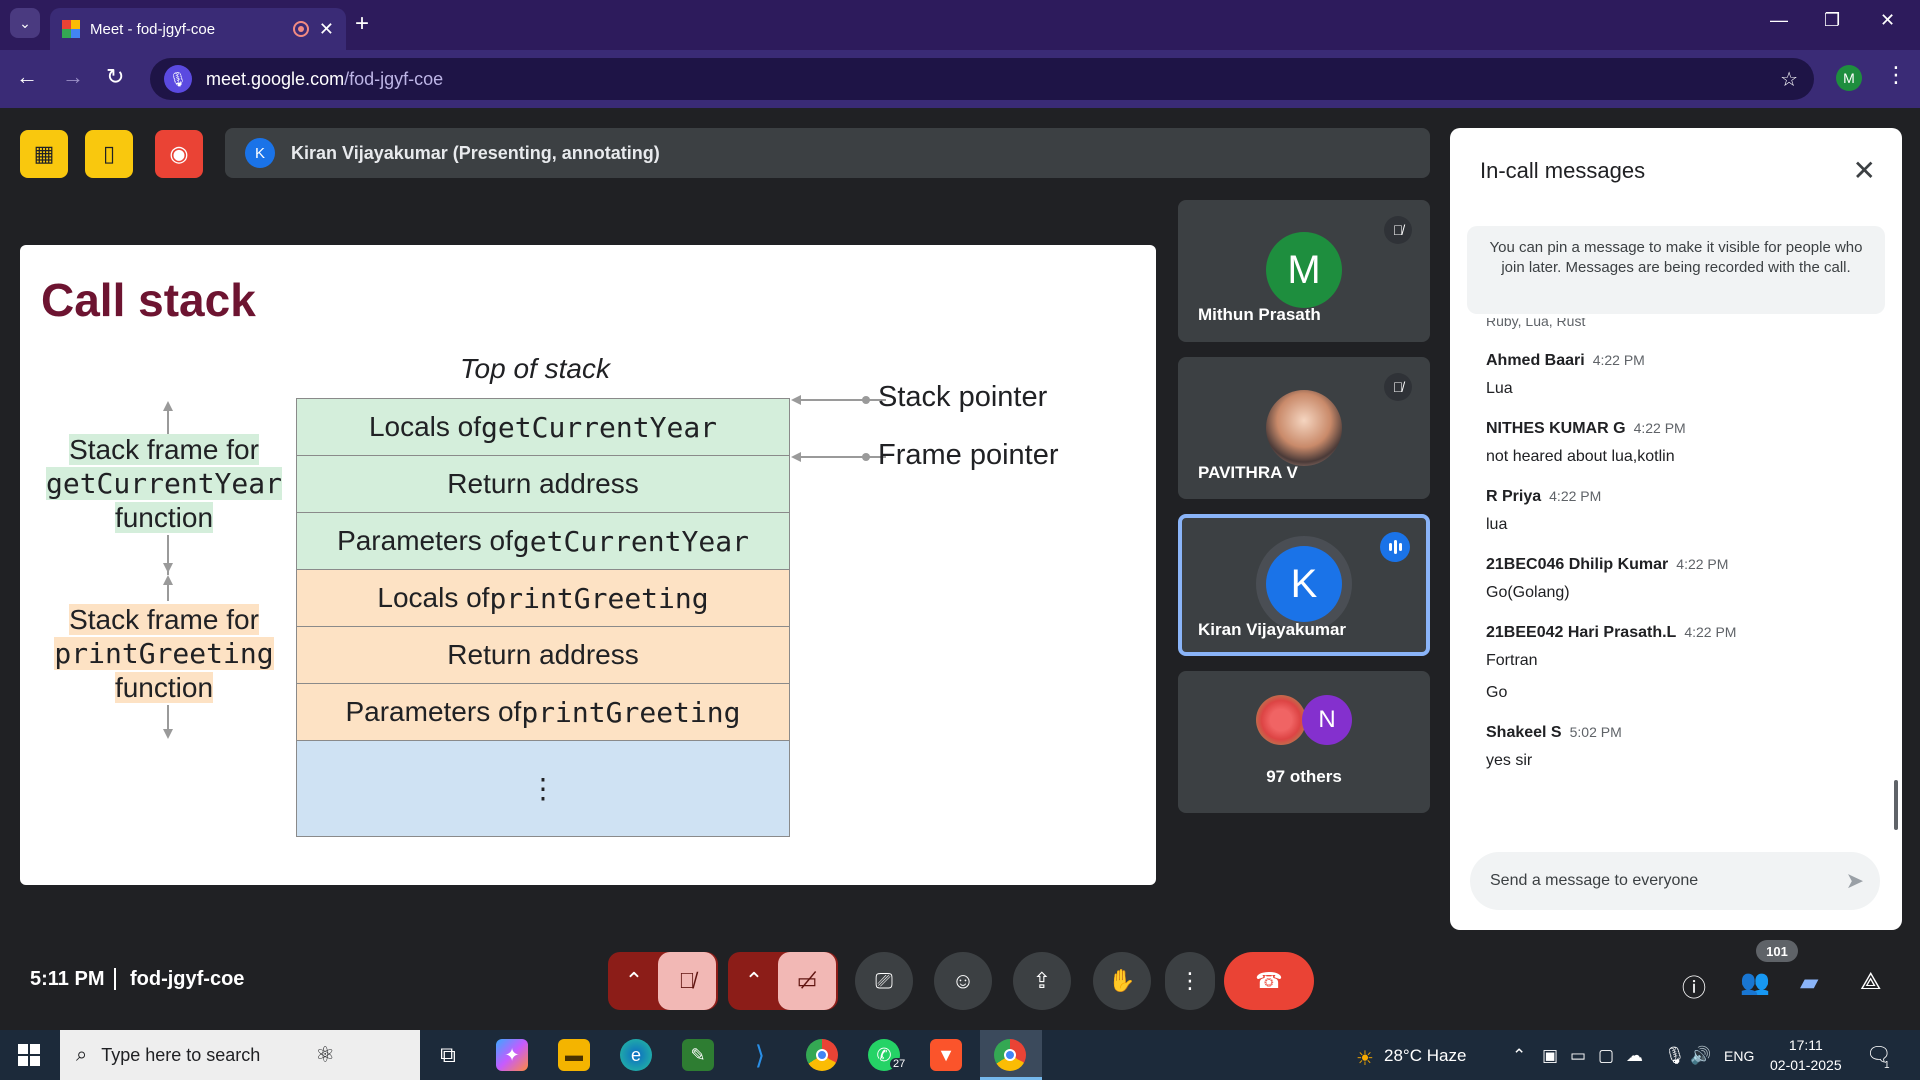 This screenshot has height=1080, width=1920. Describe the element at coordinates (1634, 1056) in the screenshot. I see `cloud-icon: ☁` at that location.